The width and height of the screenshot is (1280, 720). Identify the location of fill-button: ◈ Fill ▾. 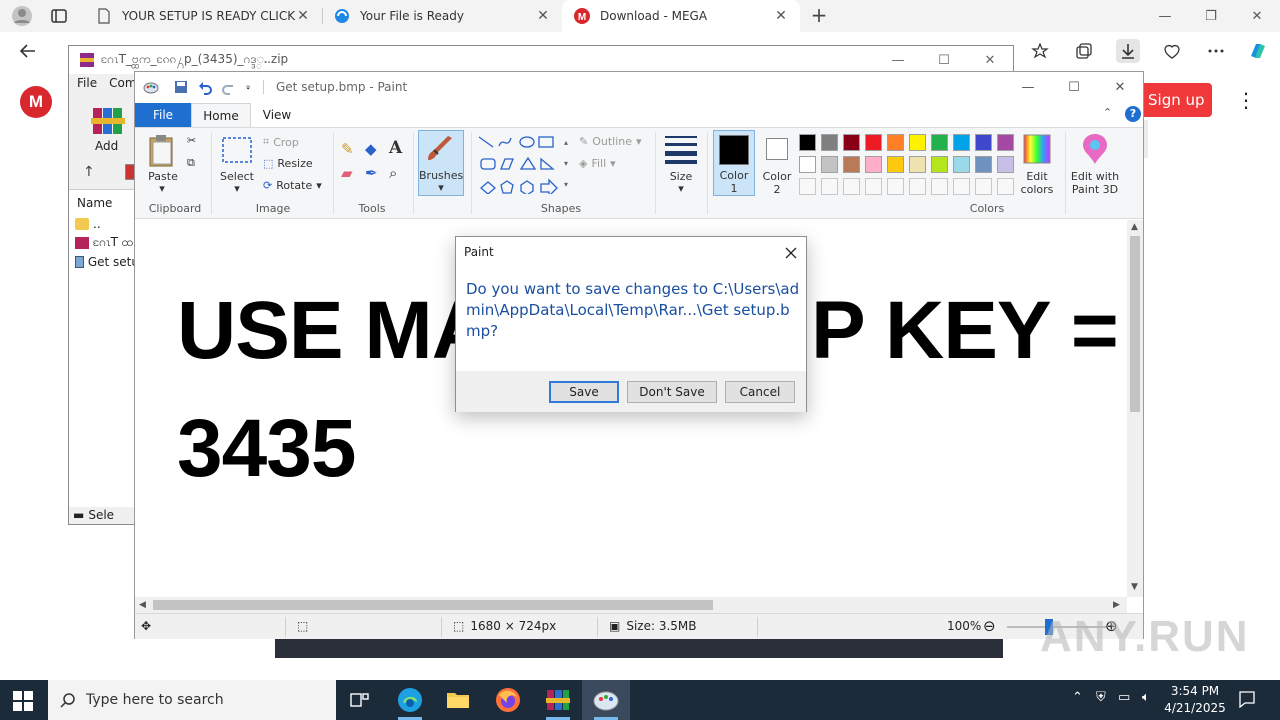
(597, 163).